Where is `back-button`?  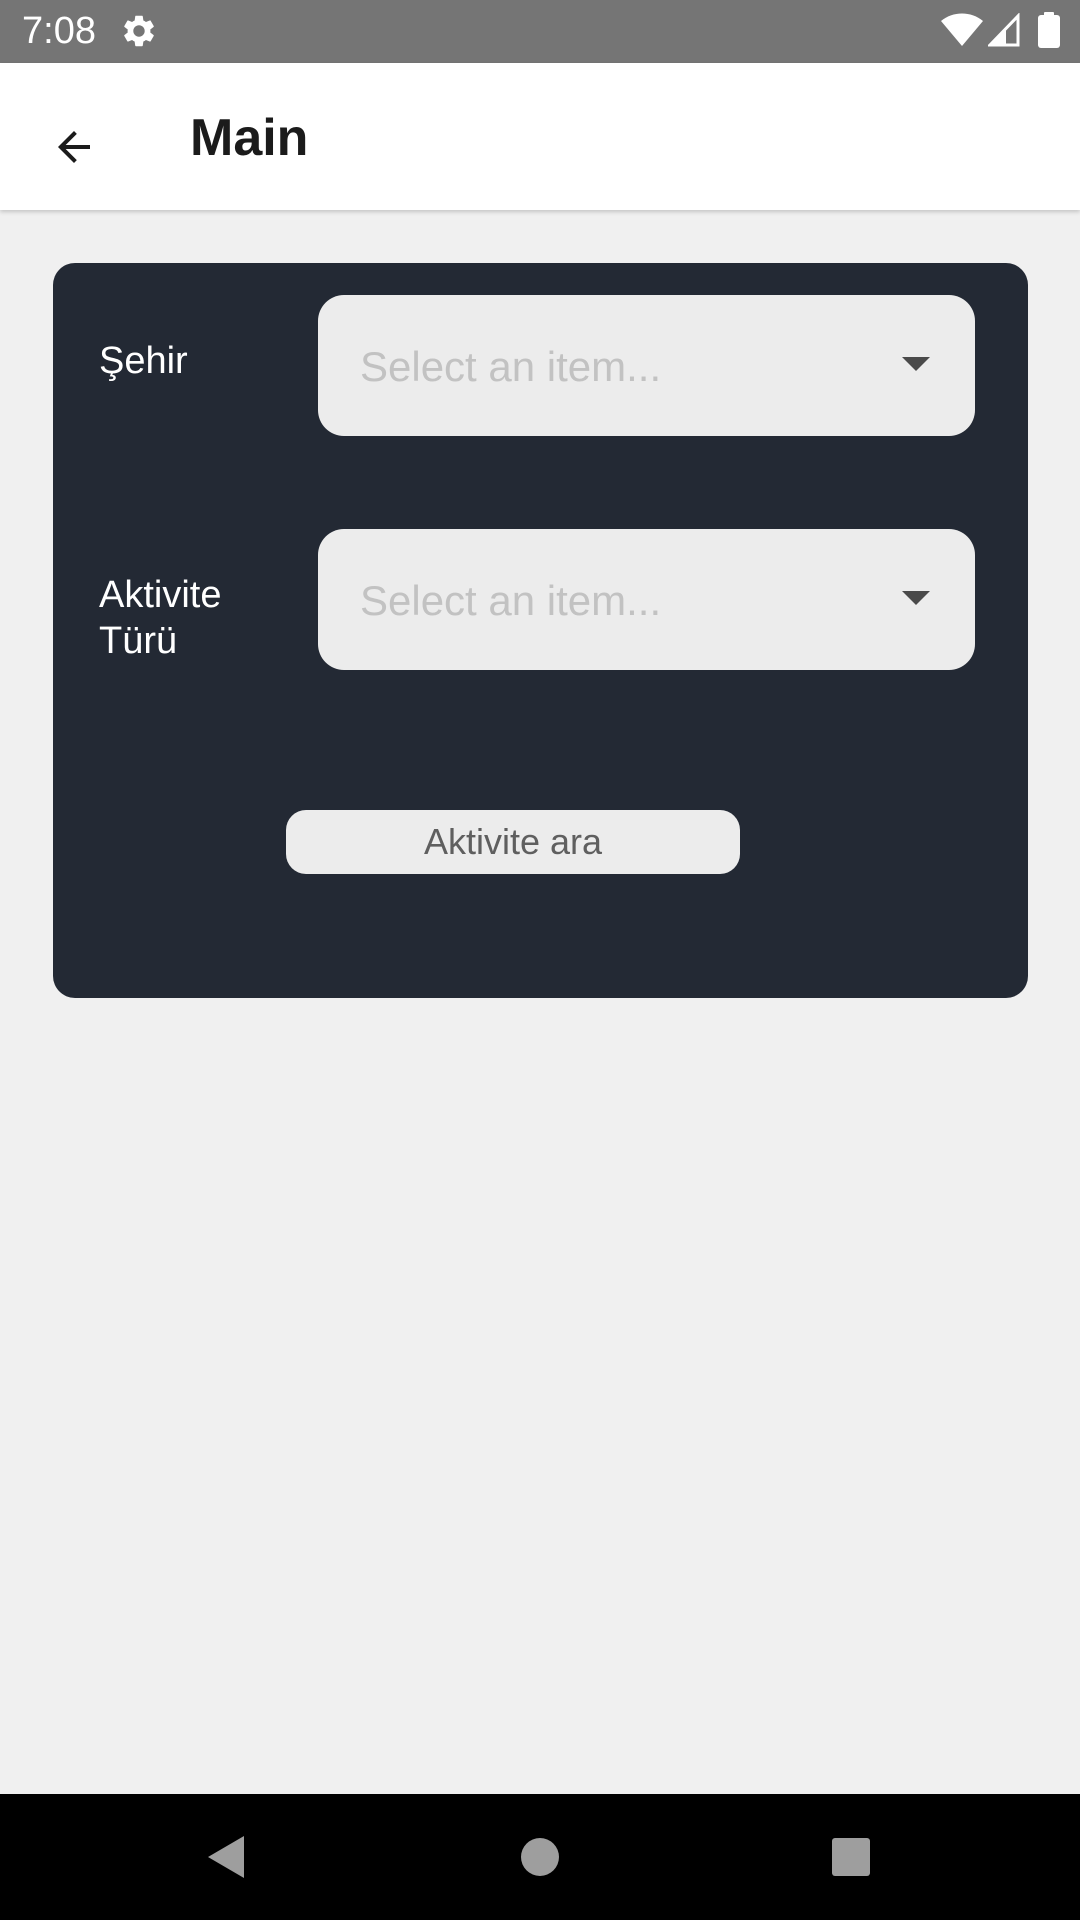
back-button is located at coordinates (74, 147).